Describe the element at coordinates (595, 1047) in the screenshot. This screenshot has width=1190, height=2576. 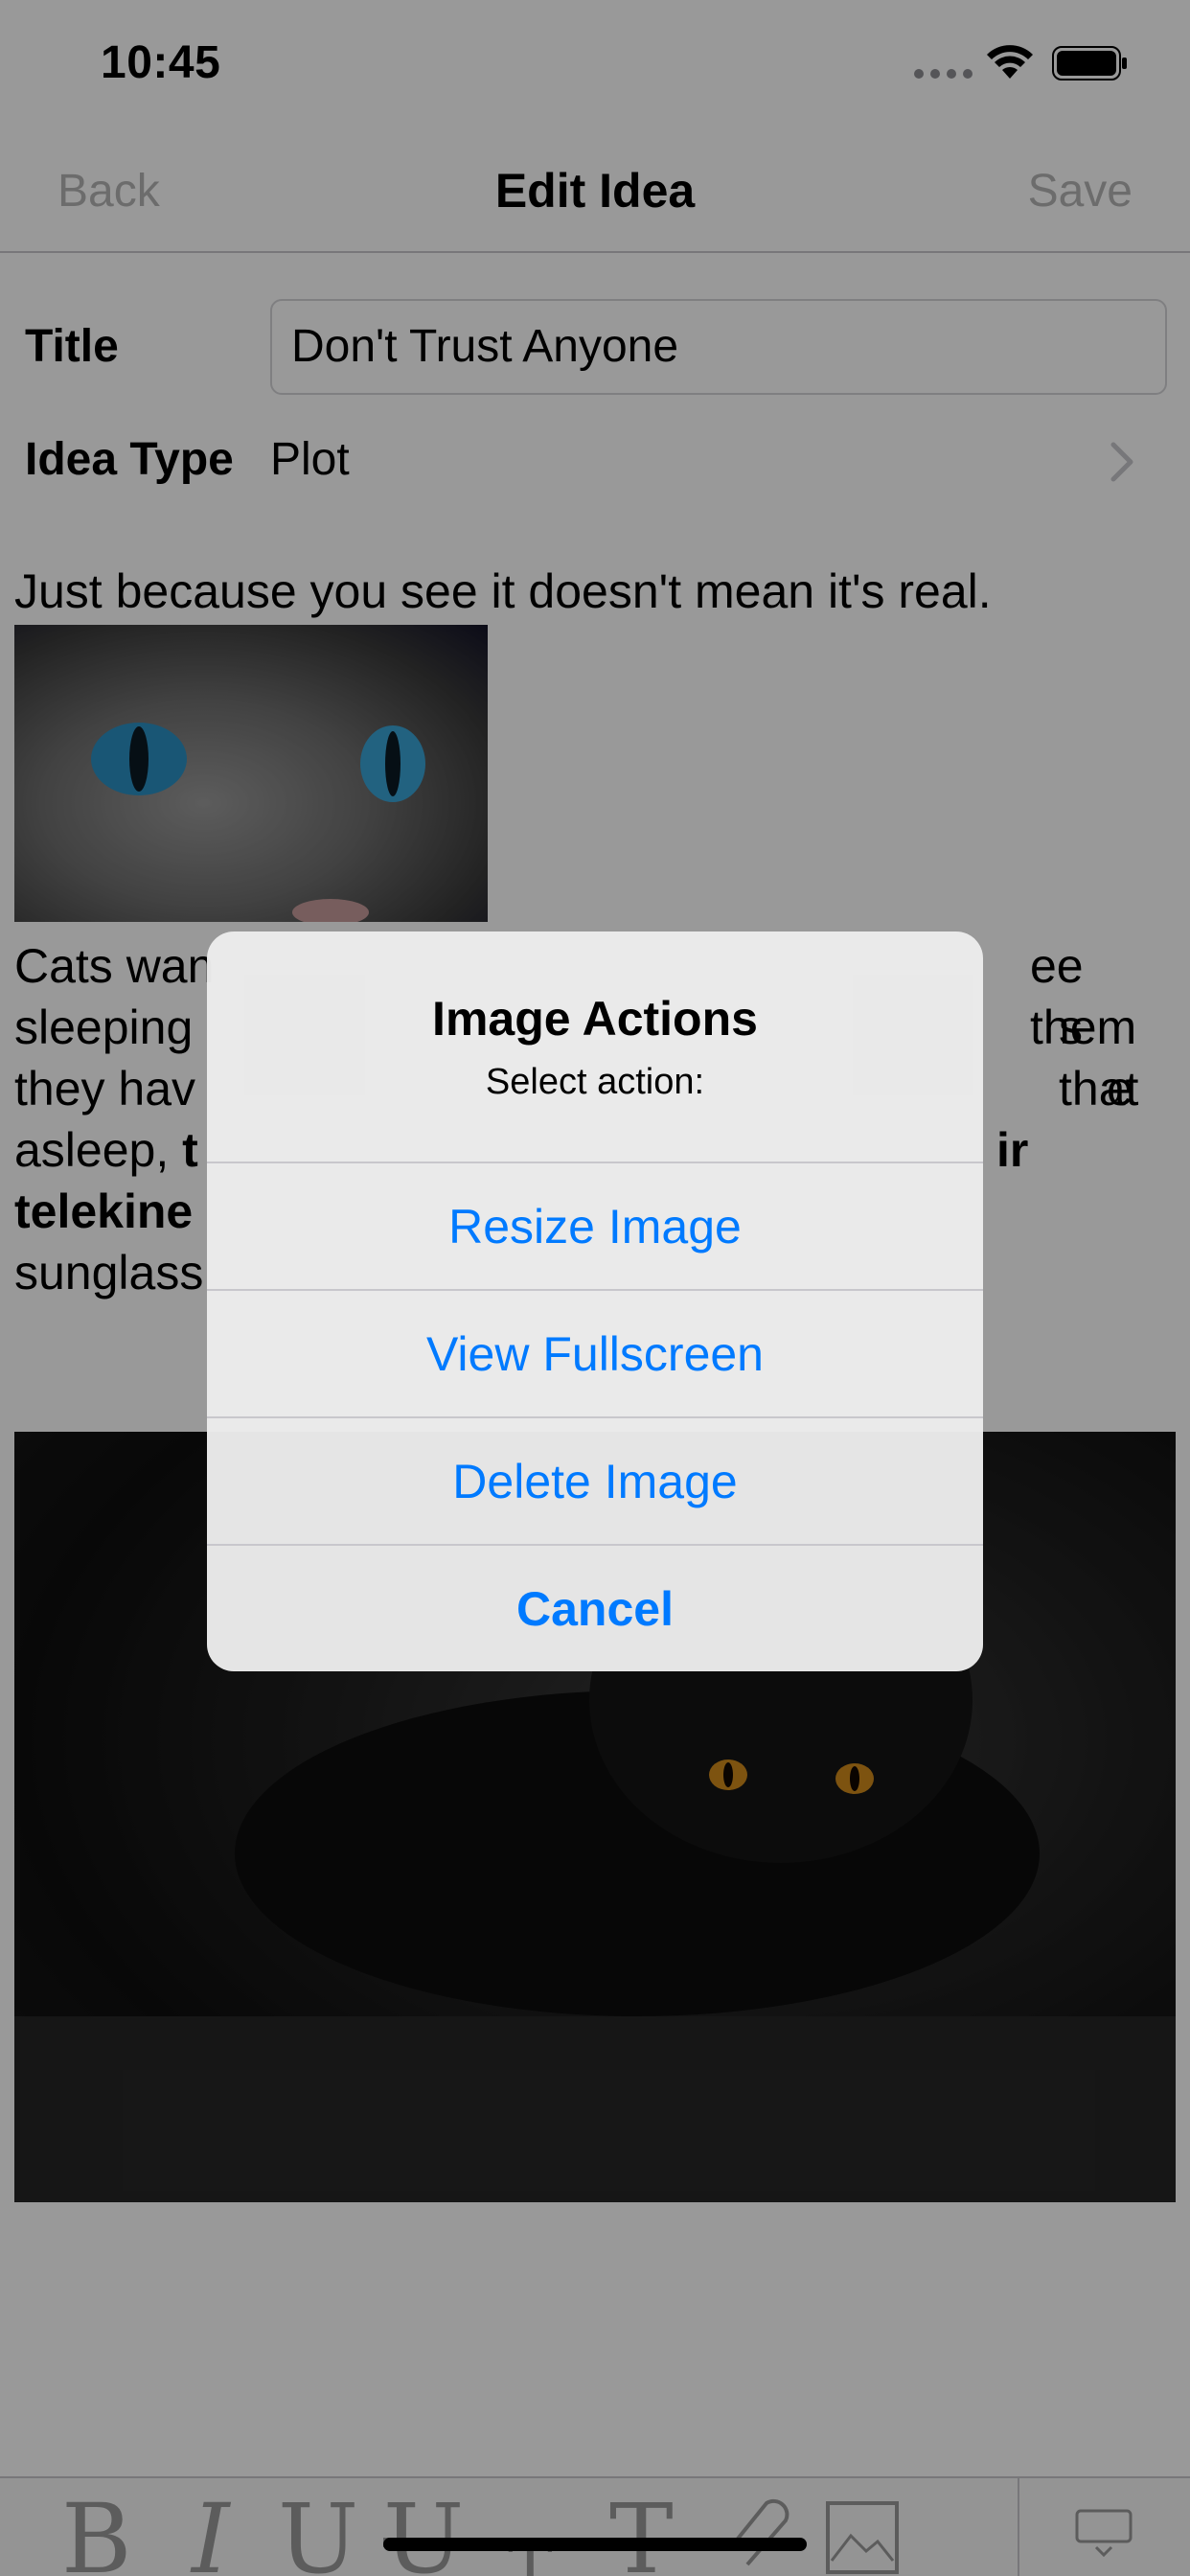
I see `alert-header: Image Actions Select action:` at that location.